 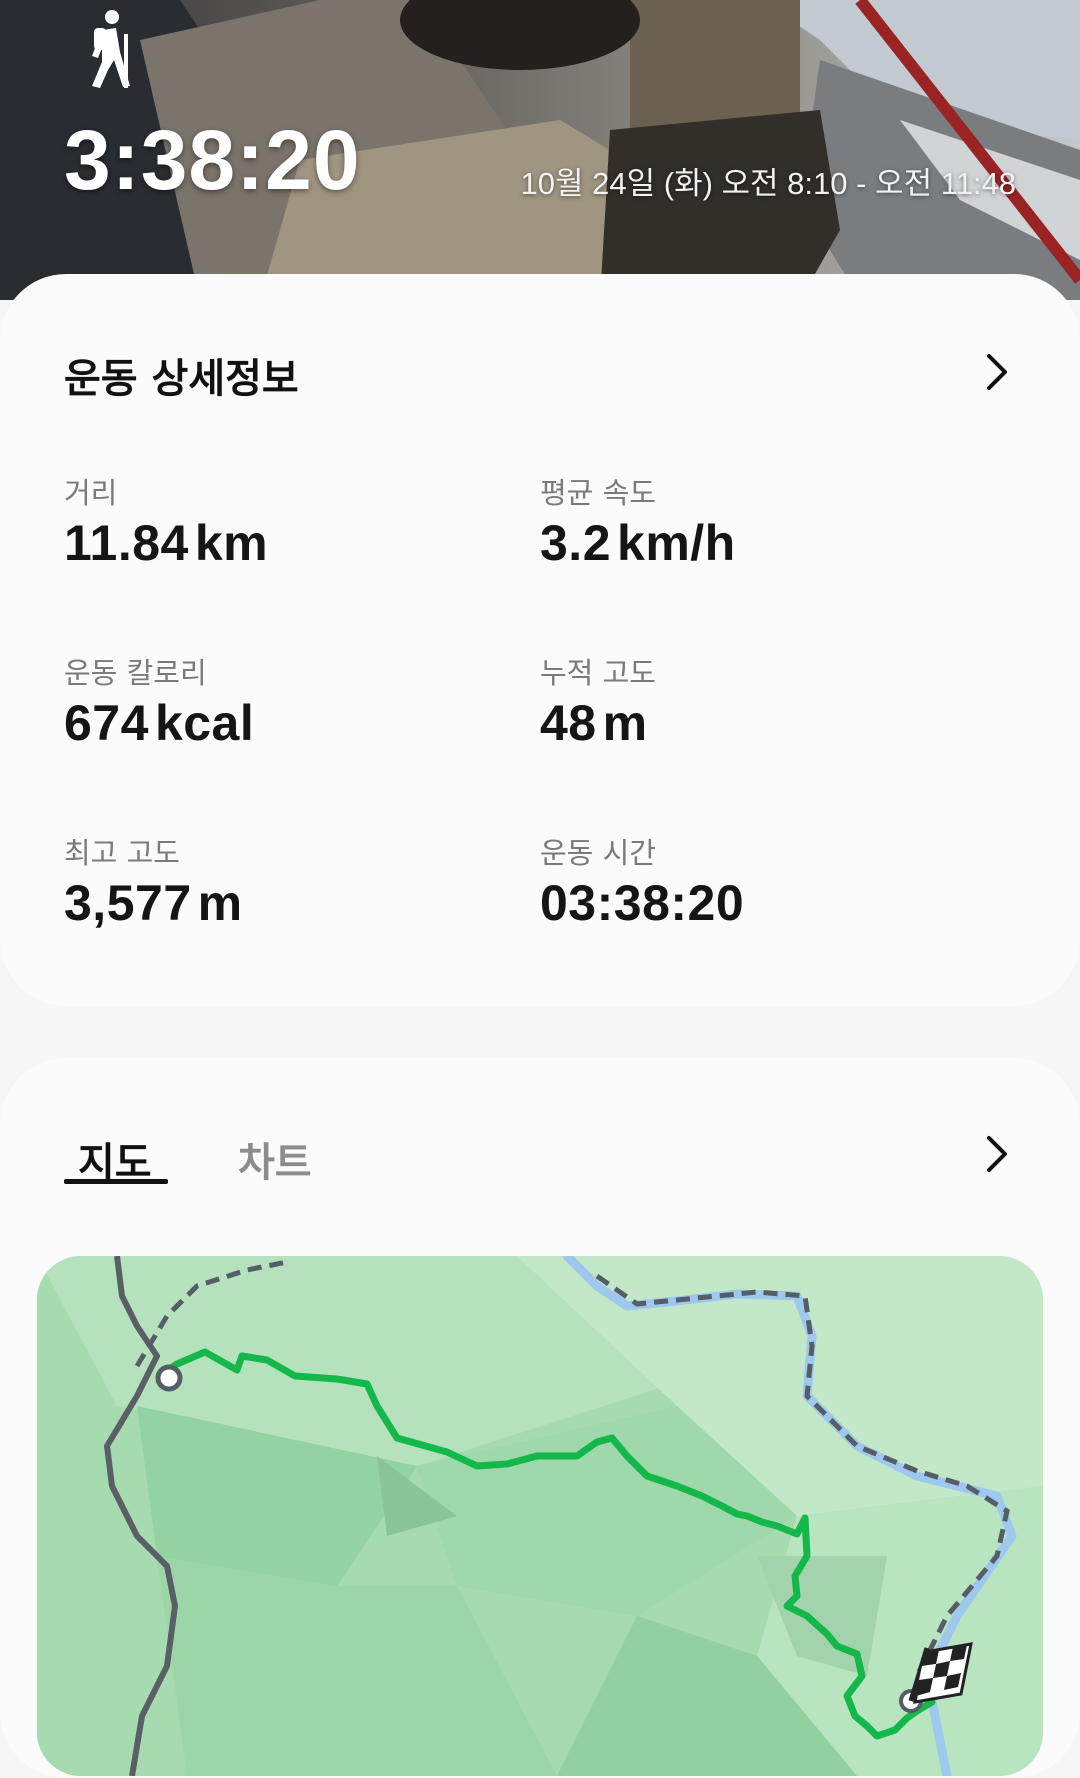 What do you see at coordinates (598, 853) in the screenshot?
I see `stat-label-workout-time: 운동 시간` at bounding box center [598, 853].